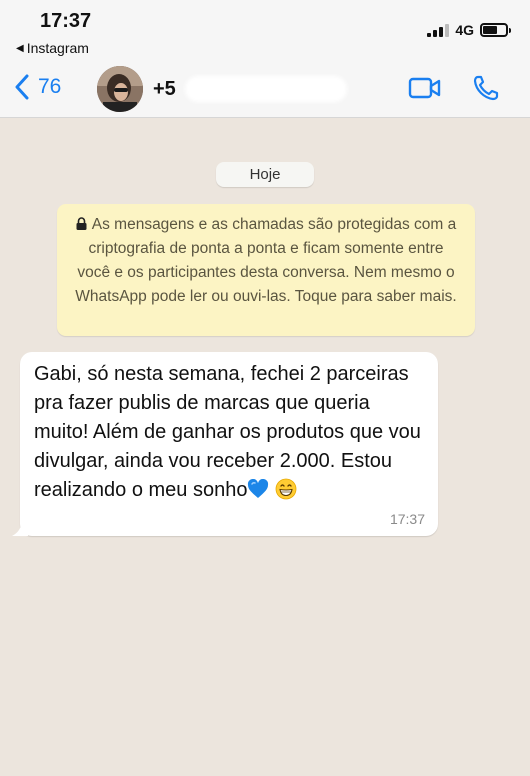 The height and width of the screenshot is (776, 530). I want to click on video-call-icon, so click(424, 88).